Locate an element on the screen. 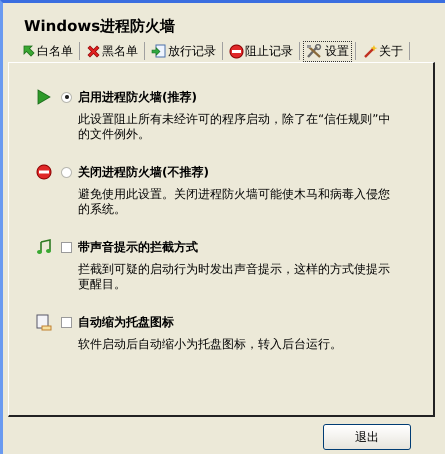 The image size is (445, 454). tab: 阻止记录 is located at coordinates (261, 51).